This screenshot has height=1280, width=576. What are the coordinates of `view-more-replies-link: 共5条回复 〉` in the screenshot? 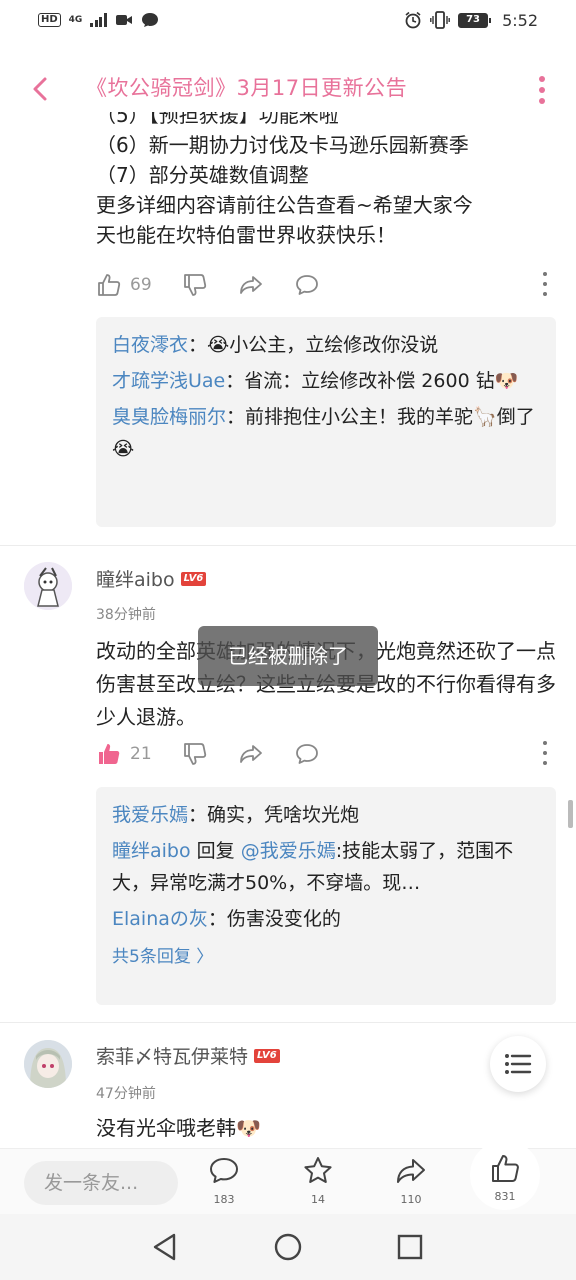 It's located at (326, 957).